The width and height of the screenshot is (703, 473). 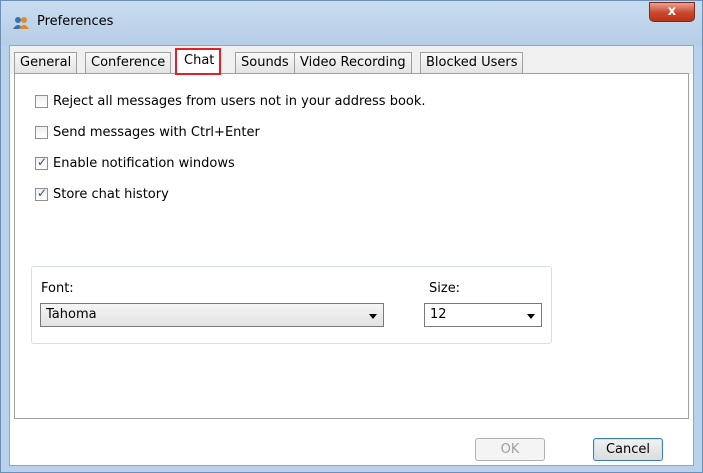 What do you see at coordinates (128, 63) in the screenshot?
I see `tab-conference: Conference` at bounding box center [128, 63].